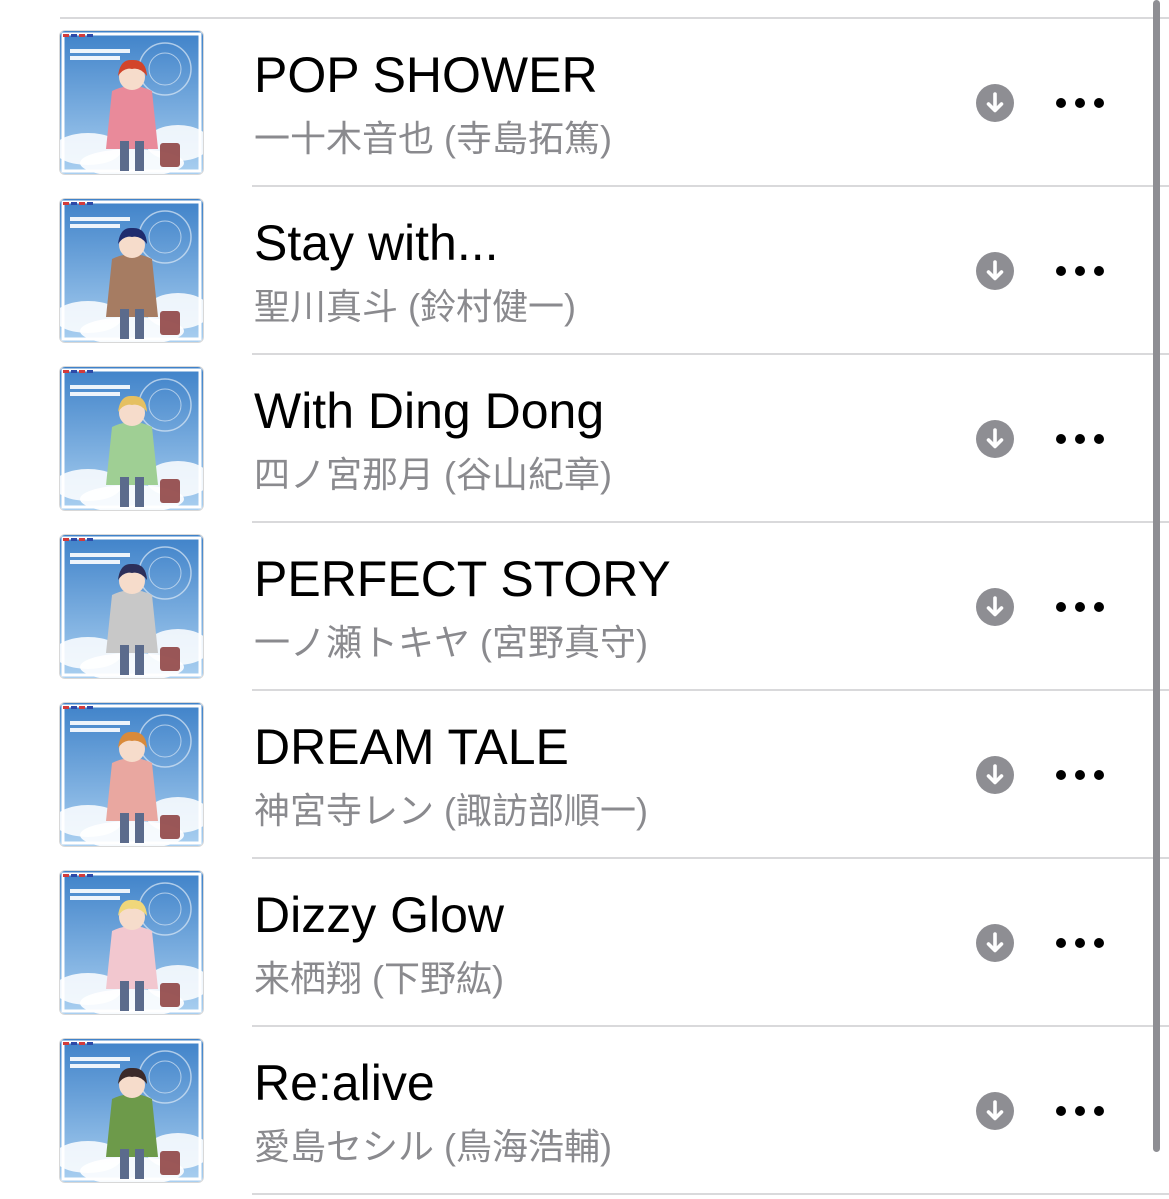 The height and width of the screenshot is (1199, 1169). I want to click on track-title: POP SHOWER, so click(426, 75).